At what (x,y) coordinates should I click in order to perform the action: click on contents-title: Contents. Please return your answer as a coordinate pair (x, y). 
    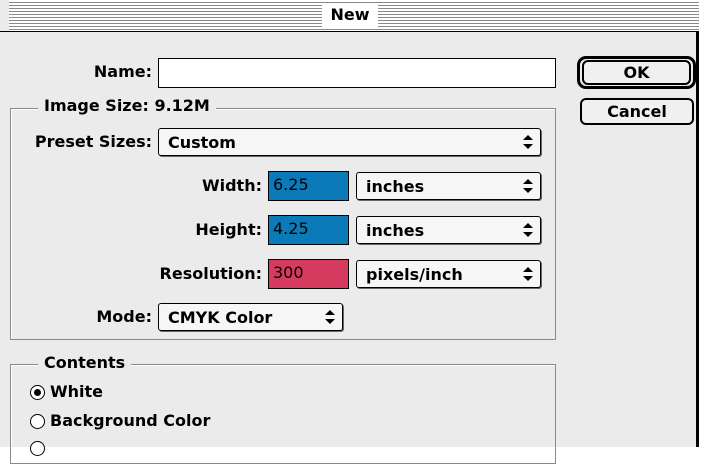
    Looking at the image, I should click on (85, 363).